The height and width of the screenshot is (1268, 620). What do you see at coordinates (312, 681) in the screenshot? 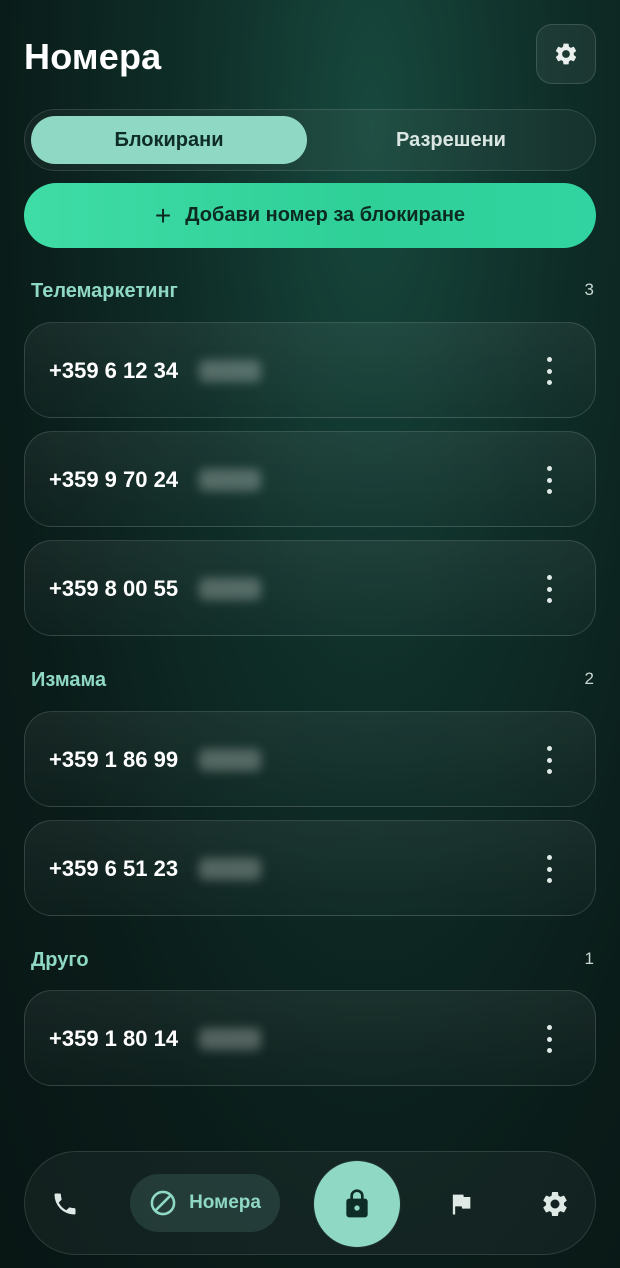
I see `section-header-fraud: Измама 2` at bounding box center [312, 681].